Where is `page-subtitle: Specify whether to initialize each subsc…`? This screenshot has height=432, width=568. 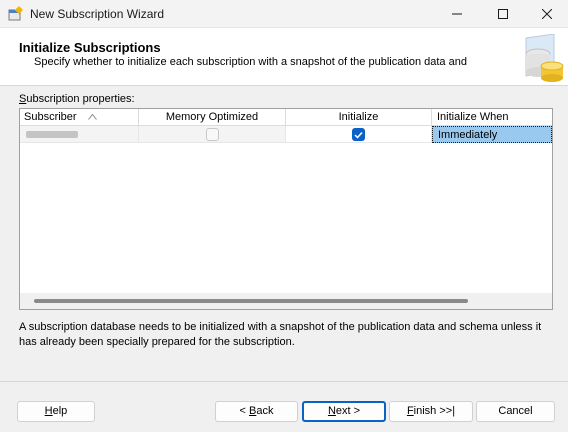 page-subtitle: Specify whether to initialize each subsc… is located at coordinates (250, 62).